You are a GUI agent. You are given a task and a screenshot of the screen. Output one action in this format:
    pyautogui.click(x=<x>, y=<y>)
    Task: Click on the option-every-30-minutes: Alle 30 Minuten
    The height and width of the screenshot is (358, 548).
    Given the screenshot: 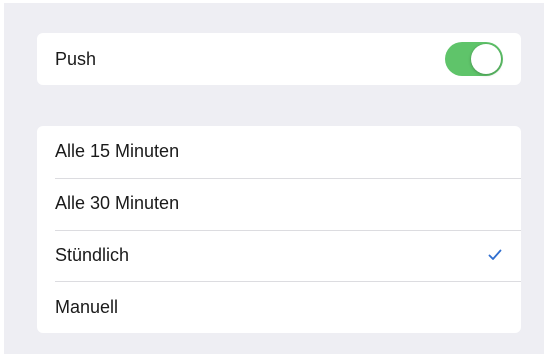 What is the action you would take?
    pyautogui.click(x=279, y=203)
    